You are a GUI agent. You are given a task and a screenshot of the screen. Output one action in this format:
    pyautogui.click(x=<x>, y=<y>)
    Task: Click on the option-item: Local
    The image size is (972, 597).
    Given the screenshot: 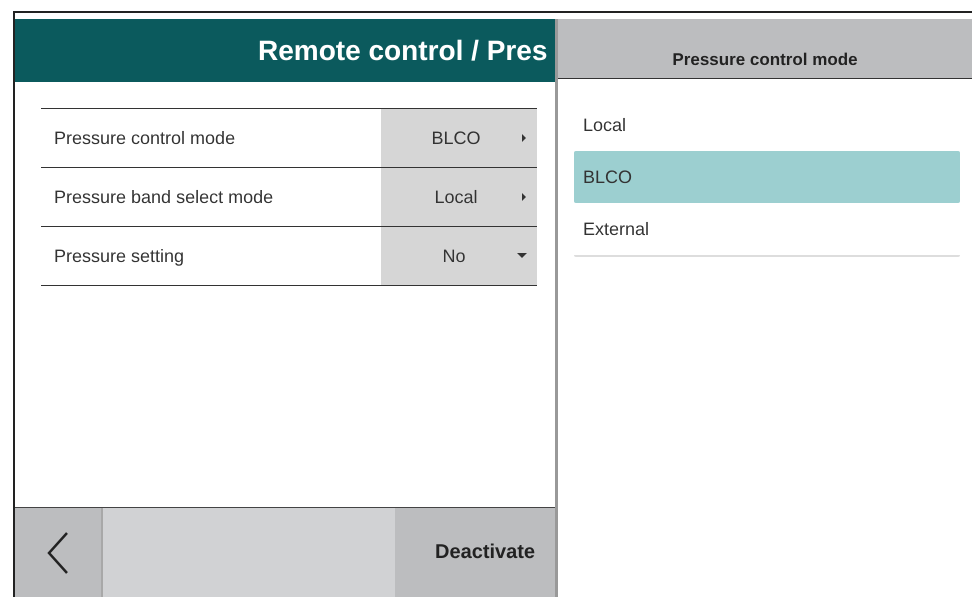 What is the action you would take?
    pyautogui.click(x=767, y=125)
    